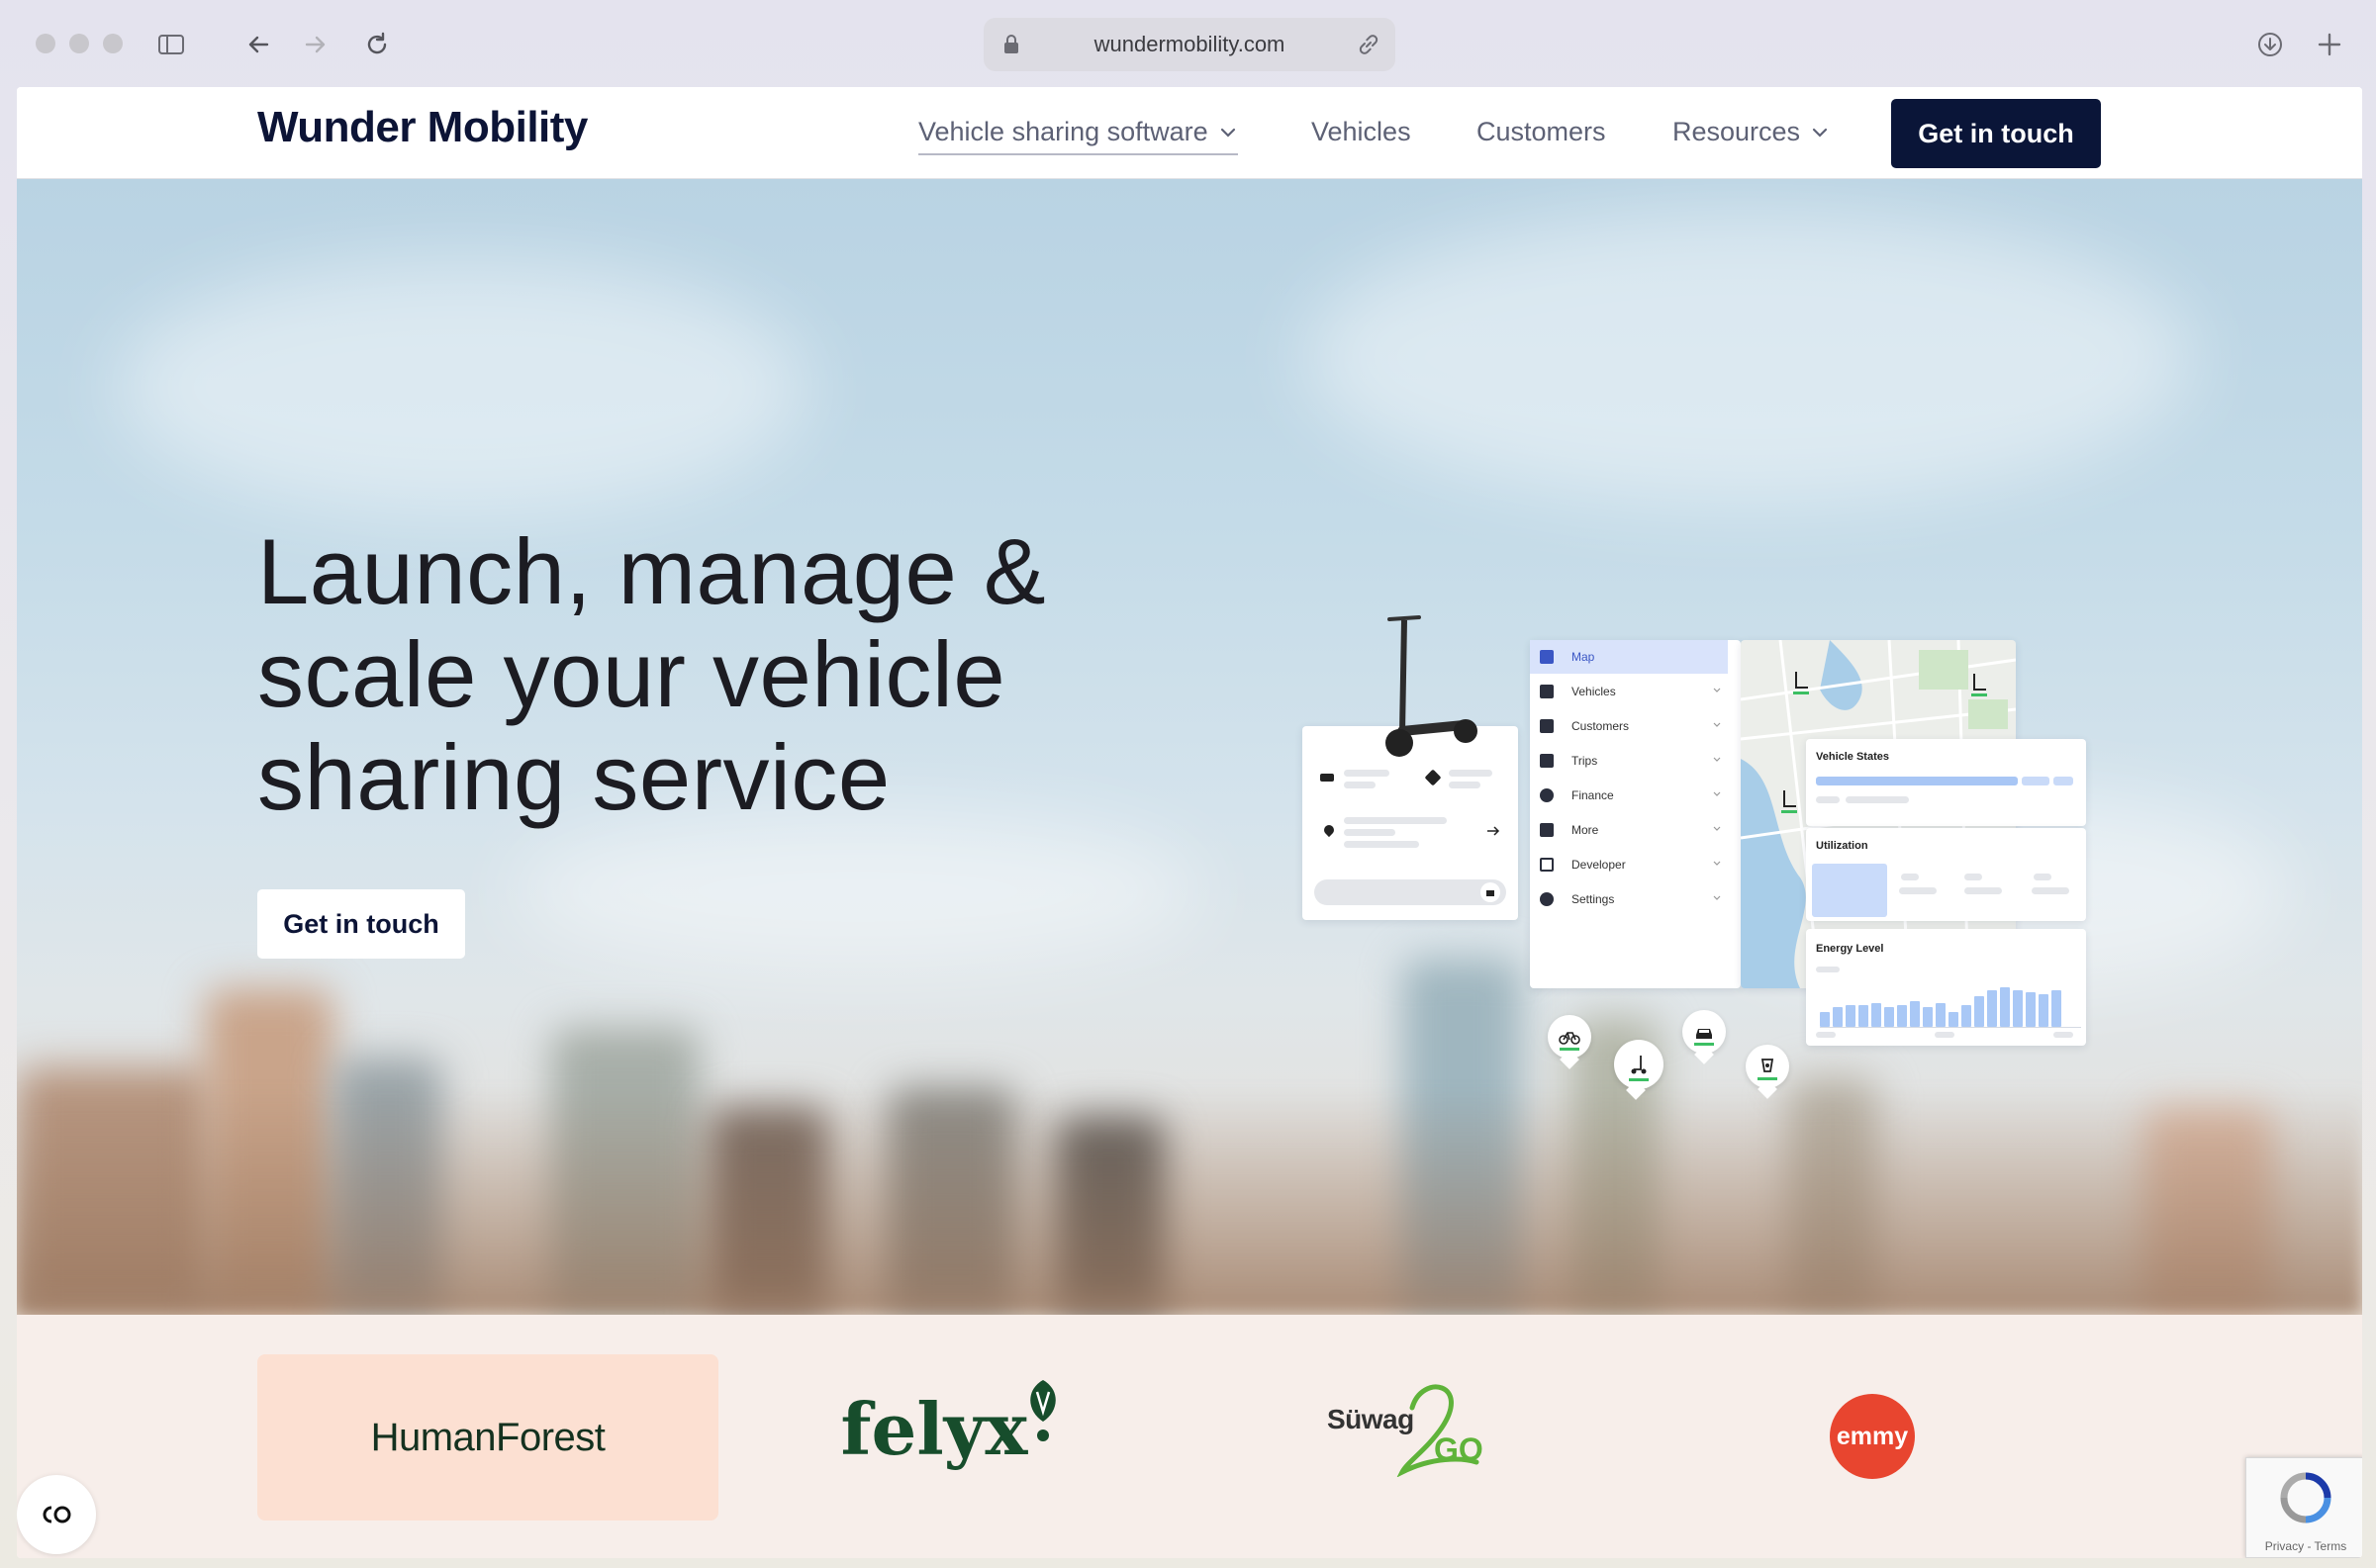 The width and height of the screenshot is (2376, 1568). What do you see at coordinates (315, 44) in the screenshot?
I see `forward-arrow-icon` at bounding box center [315, 44].